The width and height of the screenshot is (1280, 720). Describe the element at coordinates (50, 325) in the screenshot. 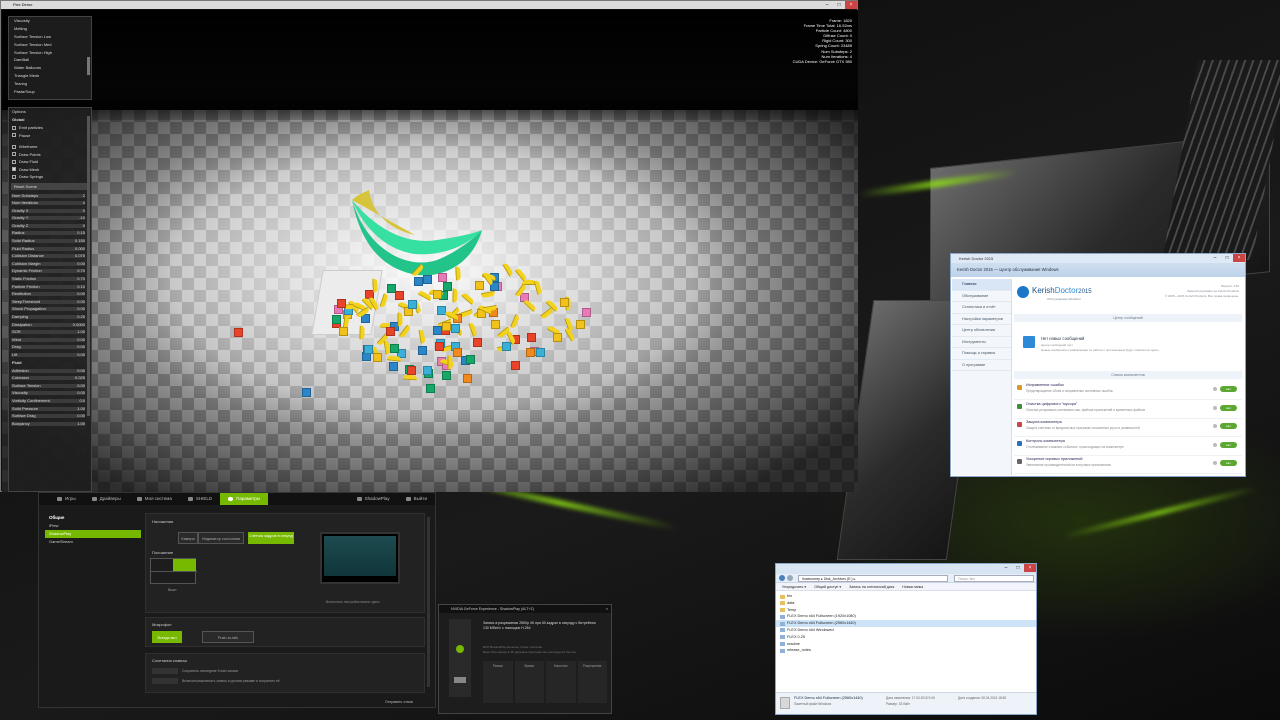

I see `parameter-slider: Dissipation 0.0000` at that location.